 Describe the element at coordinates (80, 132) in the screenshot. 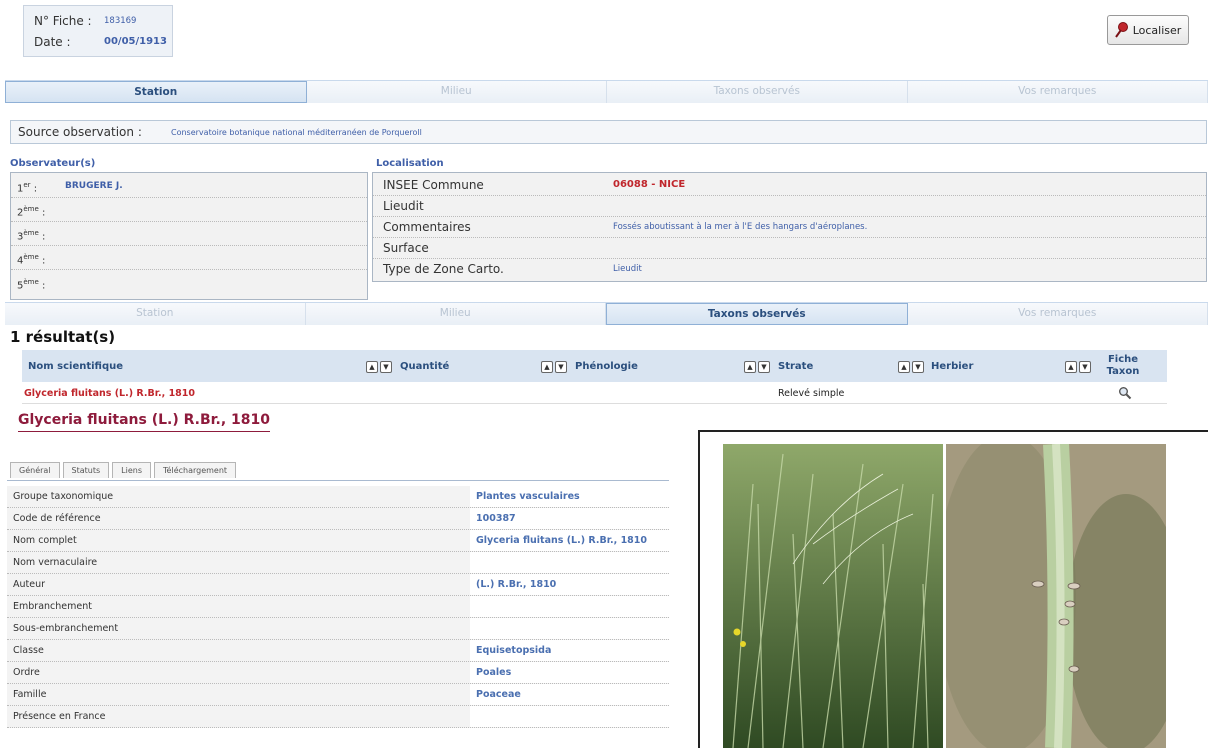

I see `source-label: Source observation :` at that location.